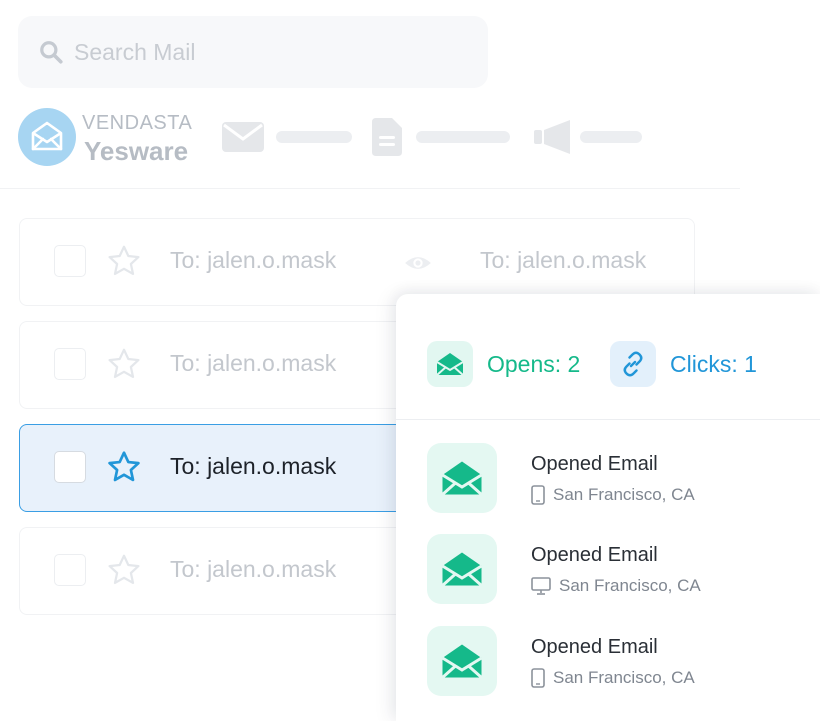  Describe the element at coordinates (552, 137) in the screenshot. I see `megaphone-icon` at that location.